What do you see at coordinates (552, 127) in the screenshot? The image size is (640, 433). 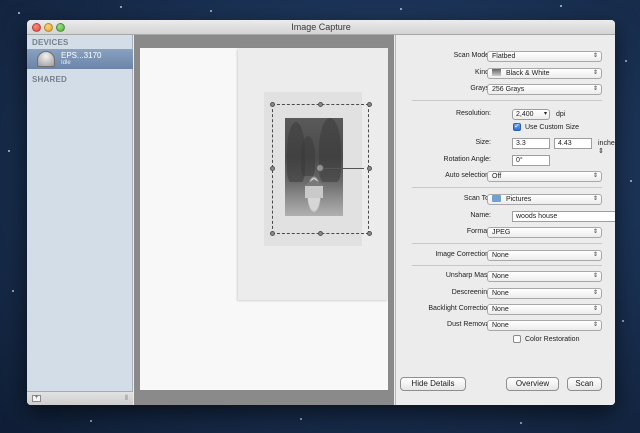 I see `use-custom-size-label: Use Custom Size` at bounding box center [552, 127].